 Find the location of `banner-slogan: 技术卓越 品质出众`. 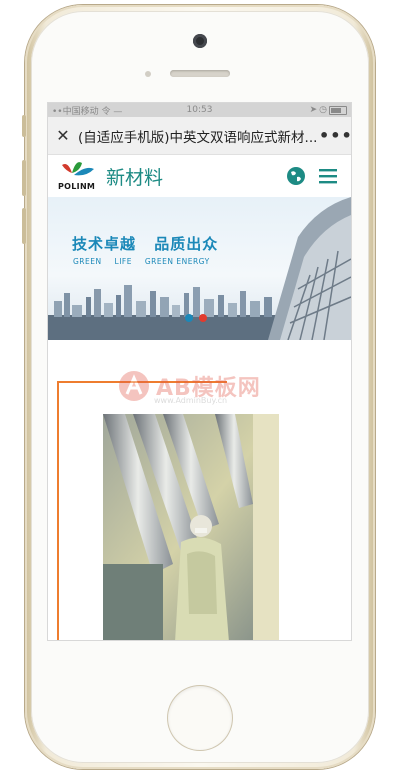

banner-slogan: 技术卓越 品质出众 is located at coordinates (151, 243).